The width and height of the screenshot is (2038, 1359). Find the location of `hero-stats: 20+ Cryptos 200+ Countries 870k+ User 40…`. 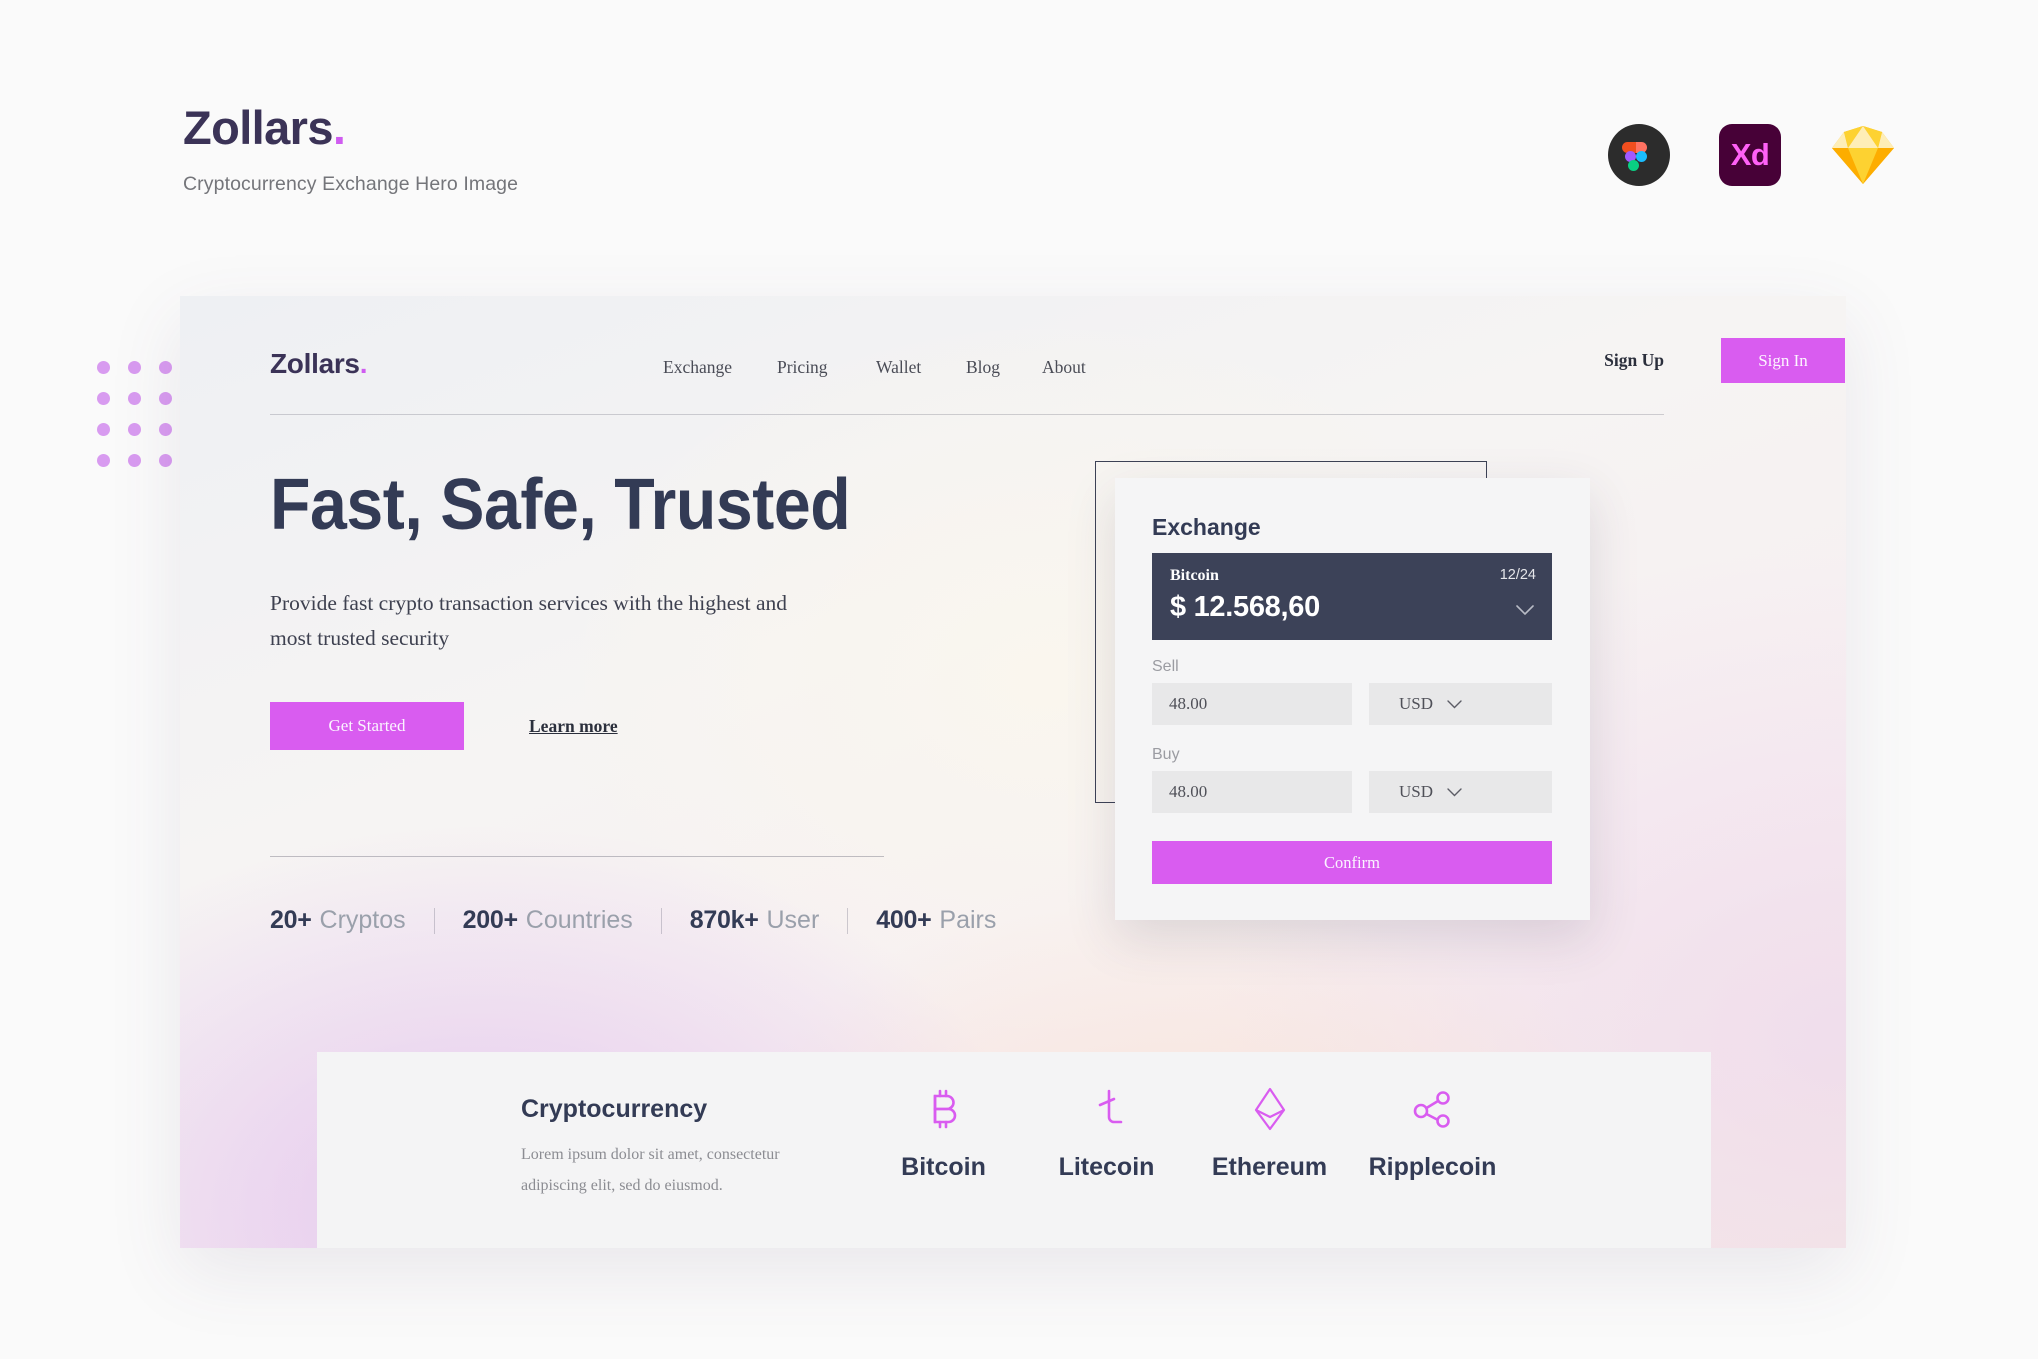

hero-stats: 20+ Cryptos 200+ Countries 870k+ User 40… is located at coordinates (633, 920).